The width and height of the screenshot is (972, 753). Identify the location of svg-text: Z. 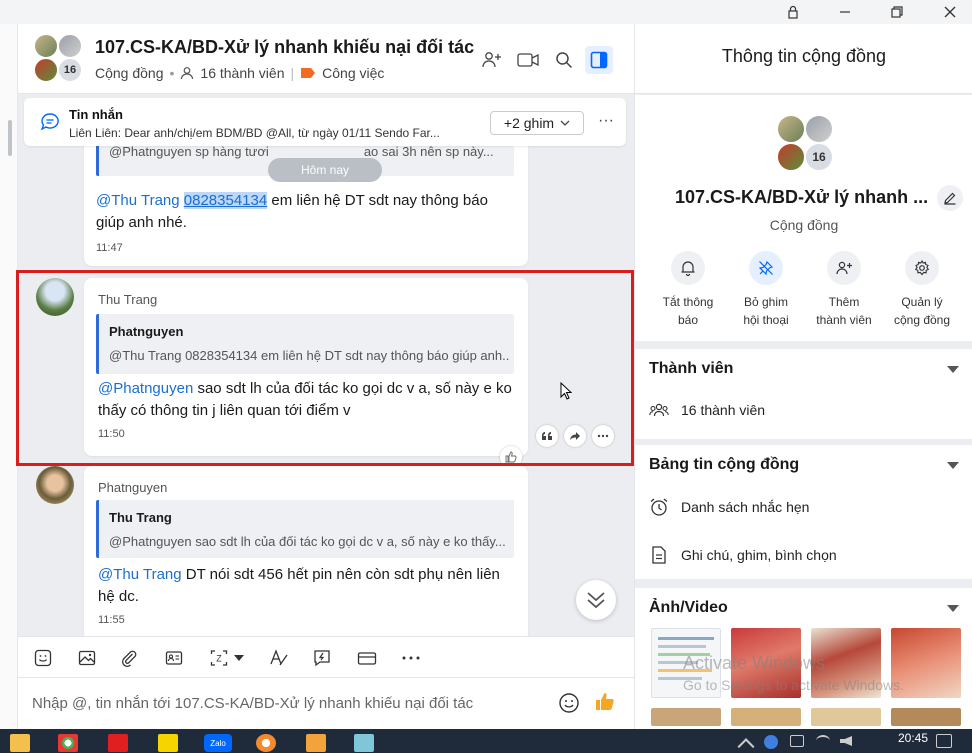
(219, 659).